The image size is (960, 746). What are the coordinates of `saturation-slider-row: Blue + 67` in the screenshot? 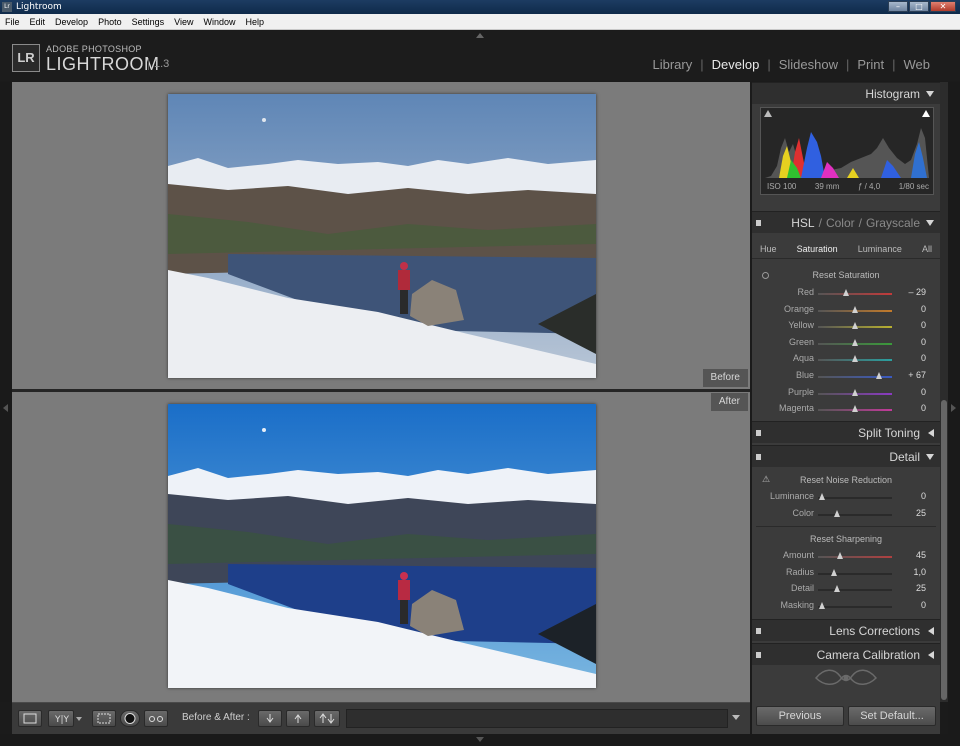 It's located at (846, 376).